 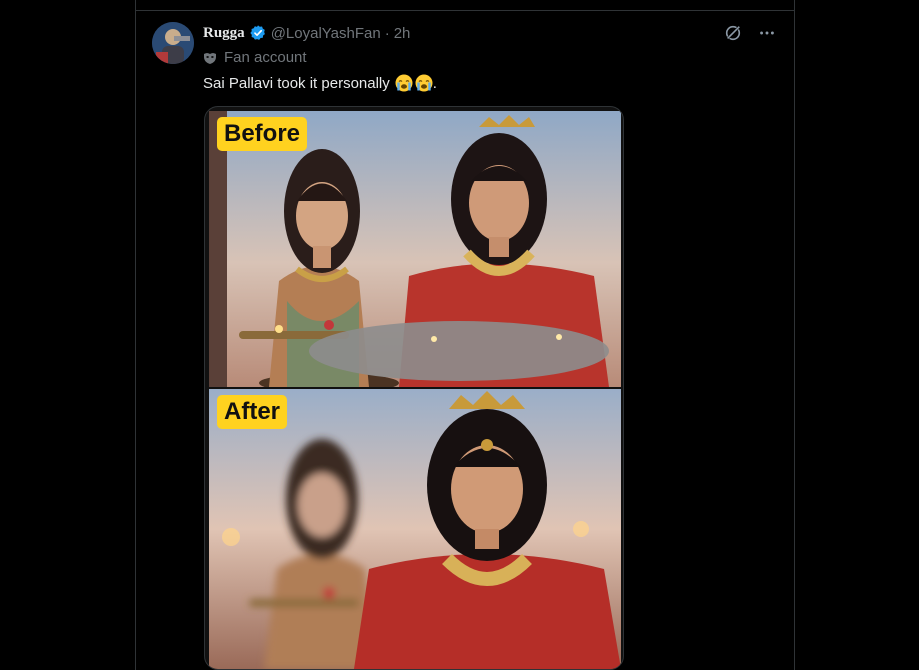 What do you see at coordinates (258, 33) in the screenshot?
I see `verified-badge-icon` at bounding box center [258, 33].